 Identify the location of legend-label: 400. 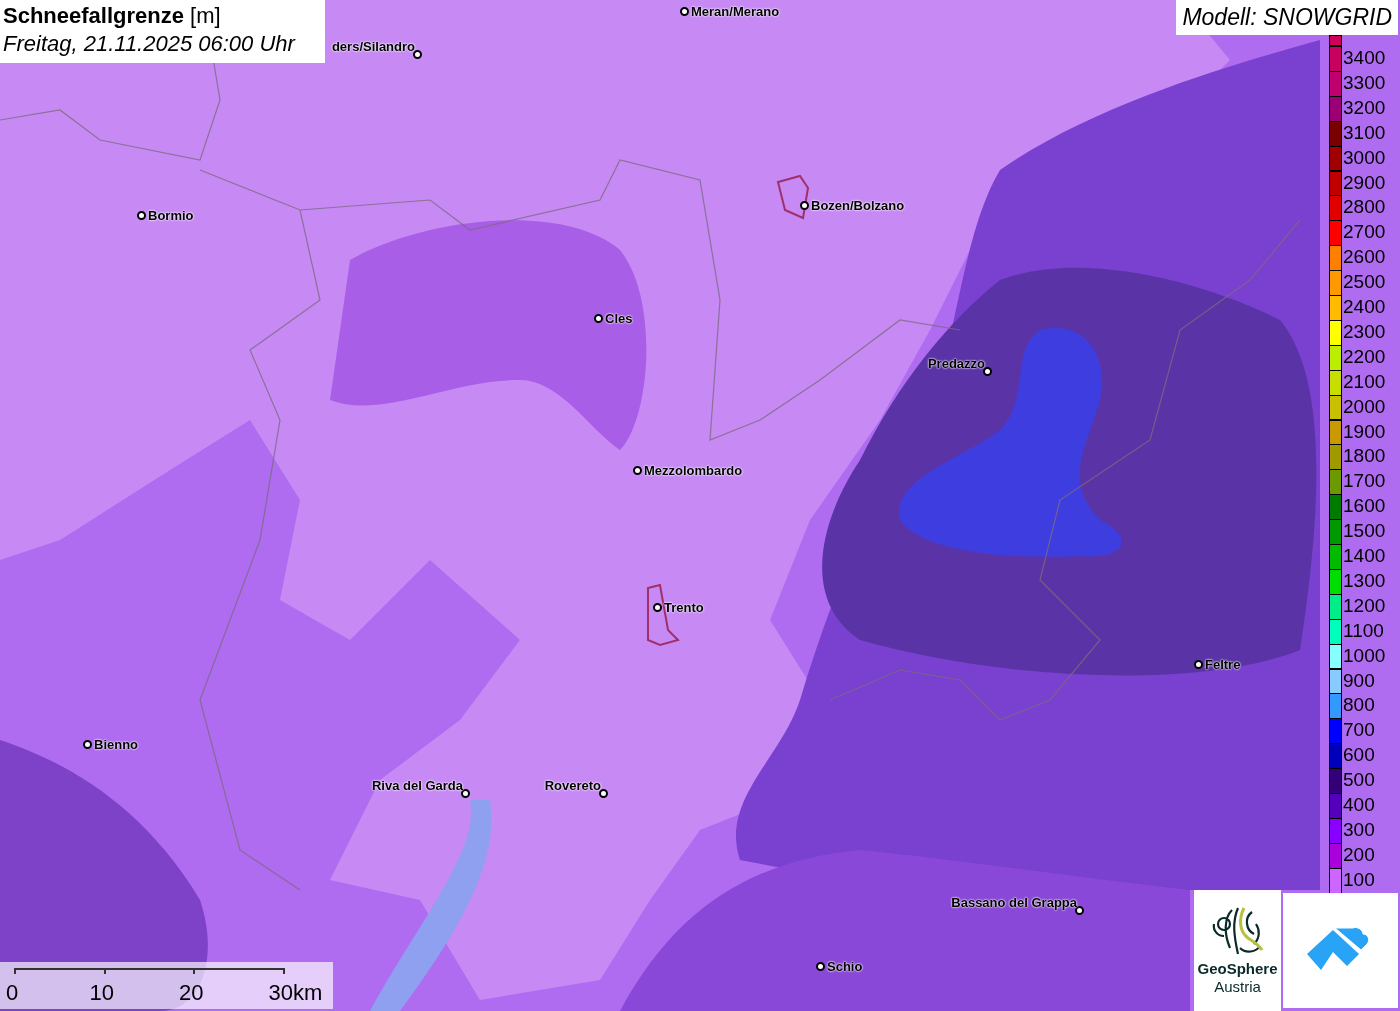
(1359, 805).